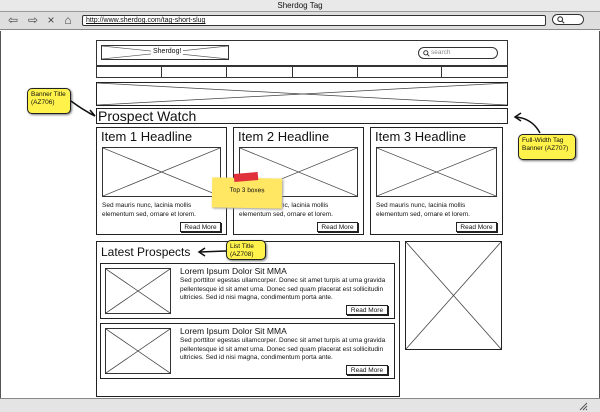 This screenshot has width=600, height=412. Describe the element at coordinates (146, 136) in the screenshot. I see `item-headline: Item 1 Headline` at that location.